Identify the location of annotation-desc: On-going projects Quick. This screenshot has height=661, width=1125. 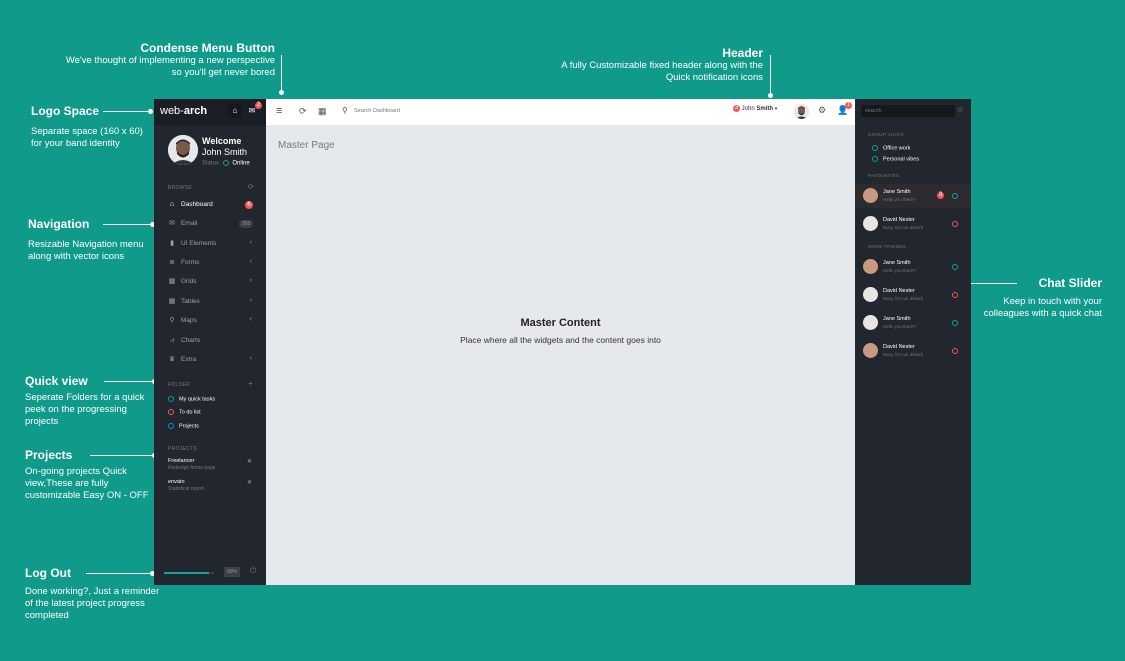
(76, 471).